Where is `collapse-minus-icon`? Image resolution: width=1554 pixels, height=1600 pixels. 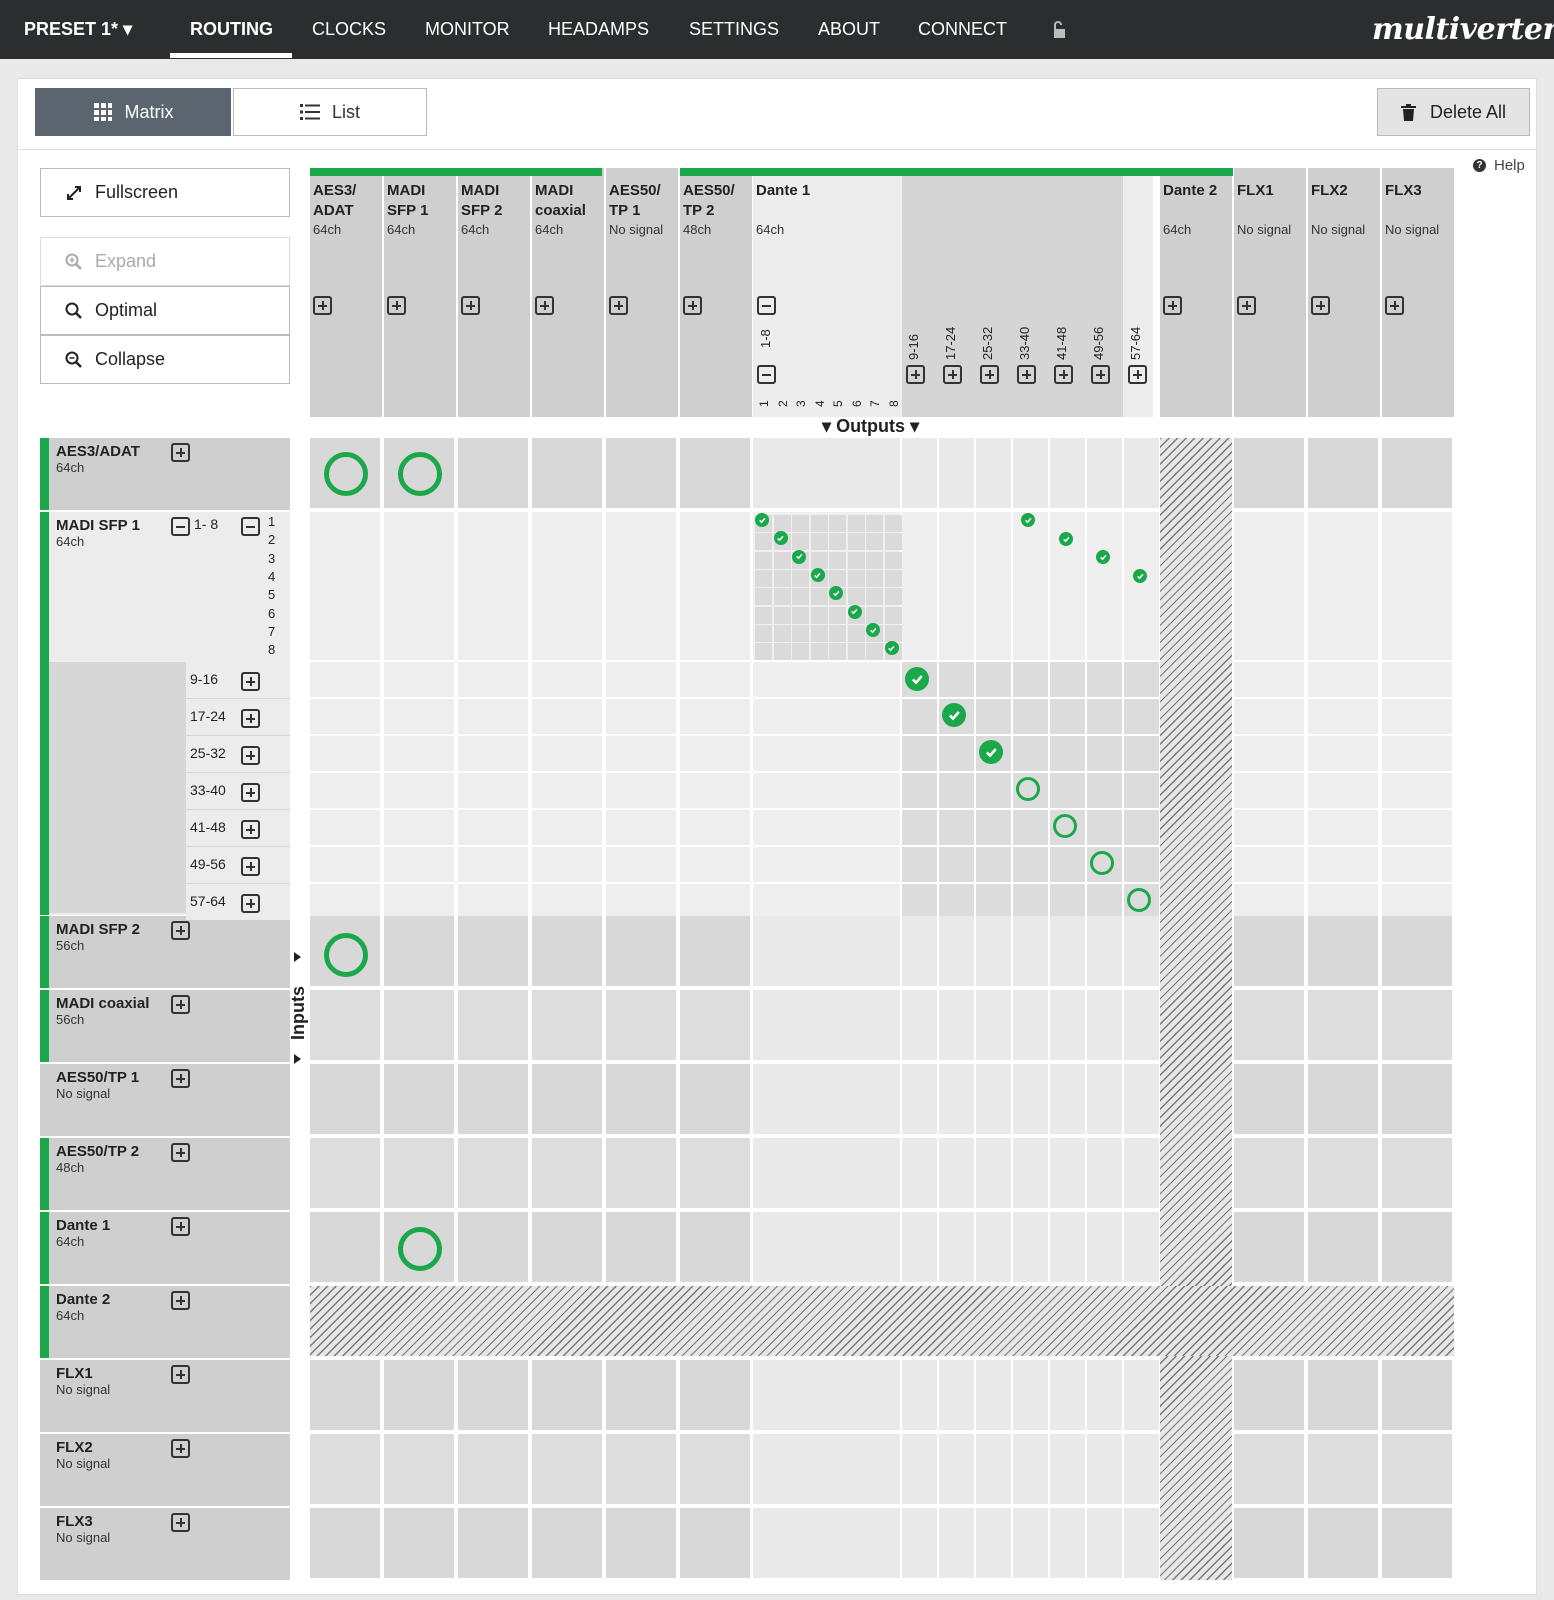 collapse-minus-icon is located at coordinates (180, 526).